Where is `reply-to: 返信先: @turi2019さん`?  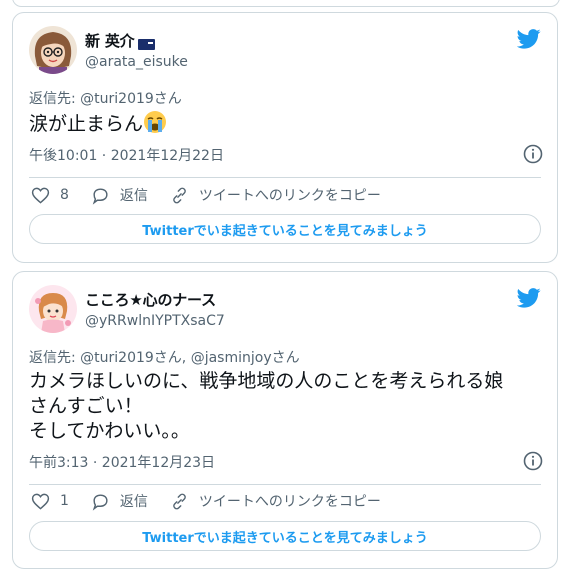
reply-to: 返信先: @turi2019さん is located at coordinates (105, 98).